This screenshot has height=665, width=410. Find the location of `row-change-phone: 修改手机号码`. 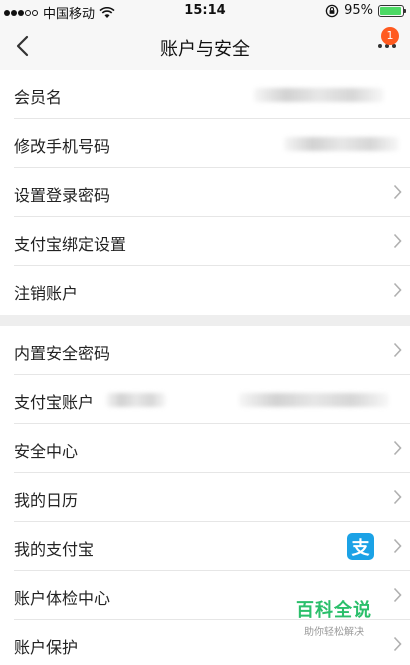

row-change-phone: 修改手机号码 is located at coordinates (212, 143).